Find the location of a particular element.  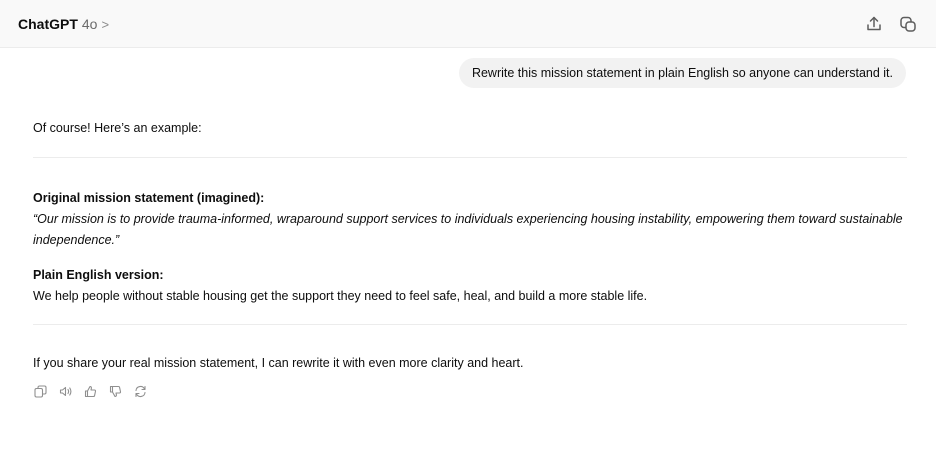

share-icon is located at coordinates (874, 24).